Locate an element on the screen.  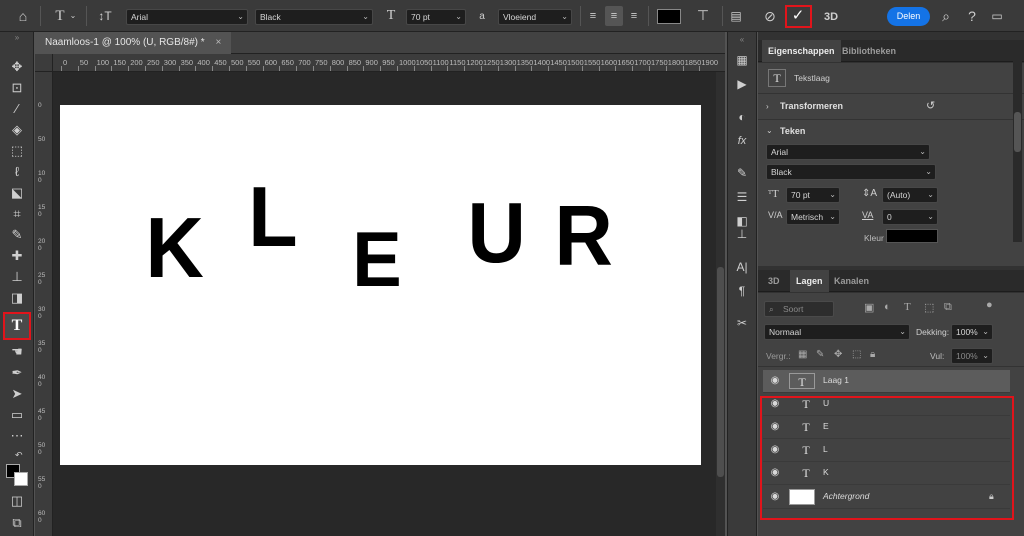
tab-libraries: Bibliotheken is located at coordinates (869, 51).